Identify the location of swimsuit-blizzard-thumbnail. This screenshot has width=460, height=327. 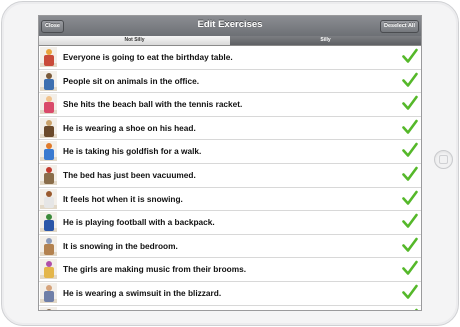
(48, 292).